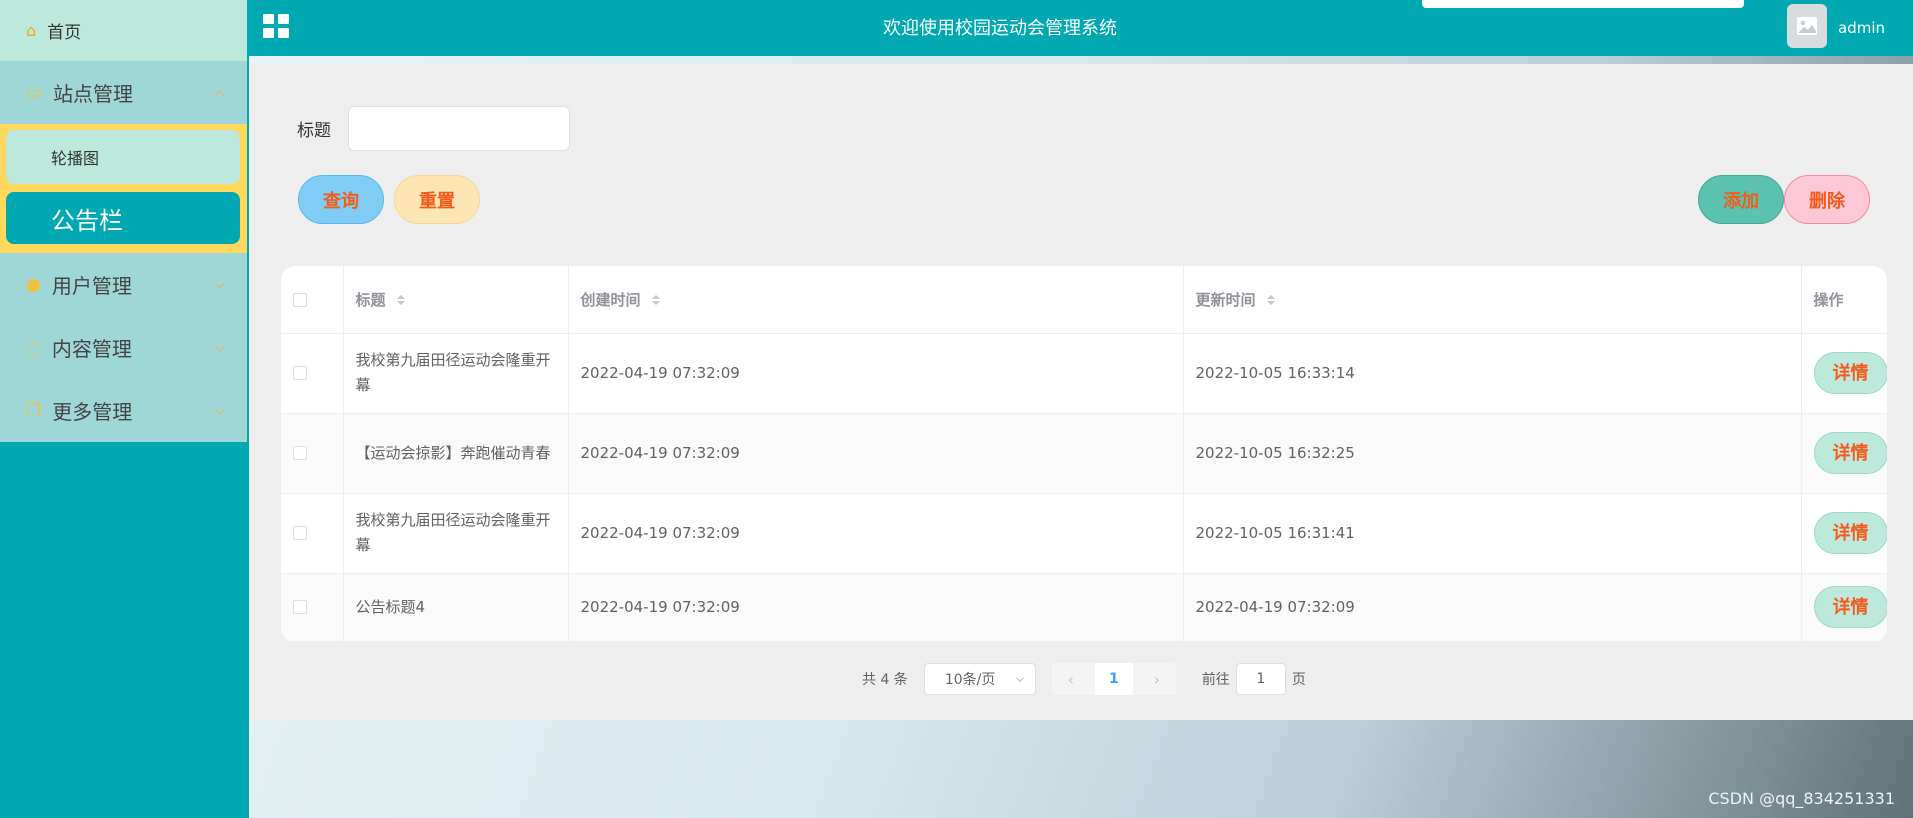 Image resolution: width=1913 pixels, height=818 pixels. I want to click on image-placeholder-icon, so click(1807, 26).